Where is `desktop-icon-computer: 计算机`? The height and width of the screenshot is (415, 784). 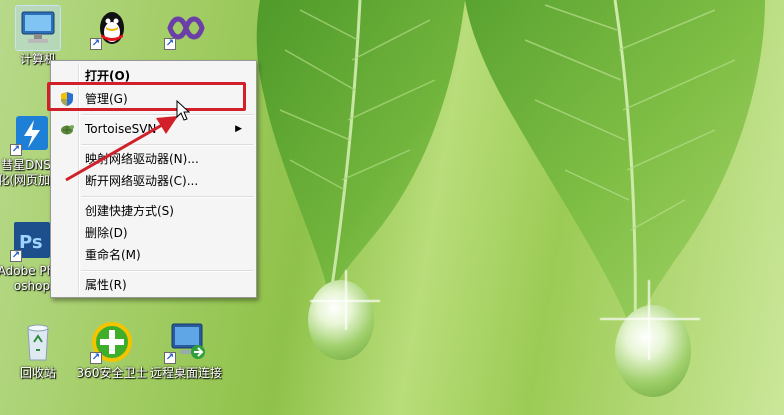
desktop-icon-computer: 计算机 is located at coordinates (38, 36).